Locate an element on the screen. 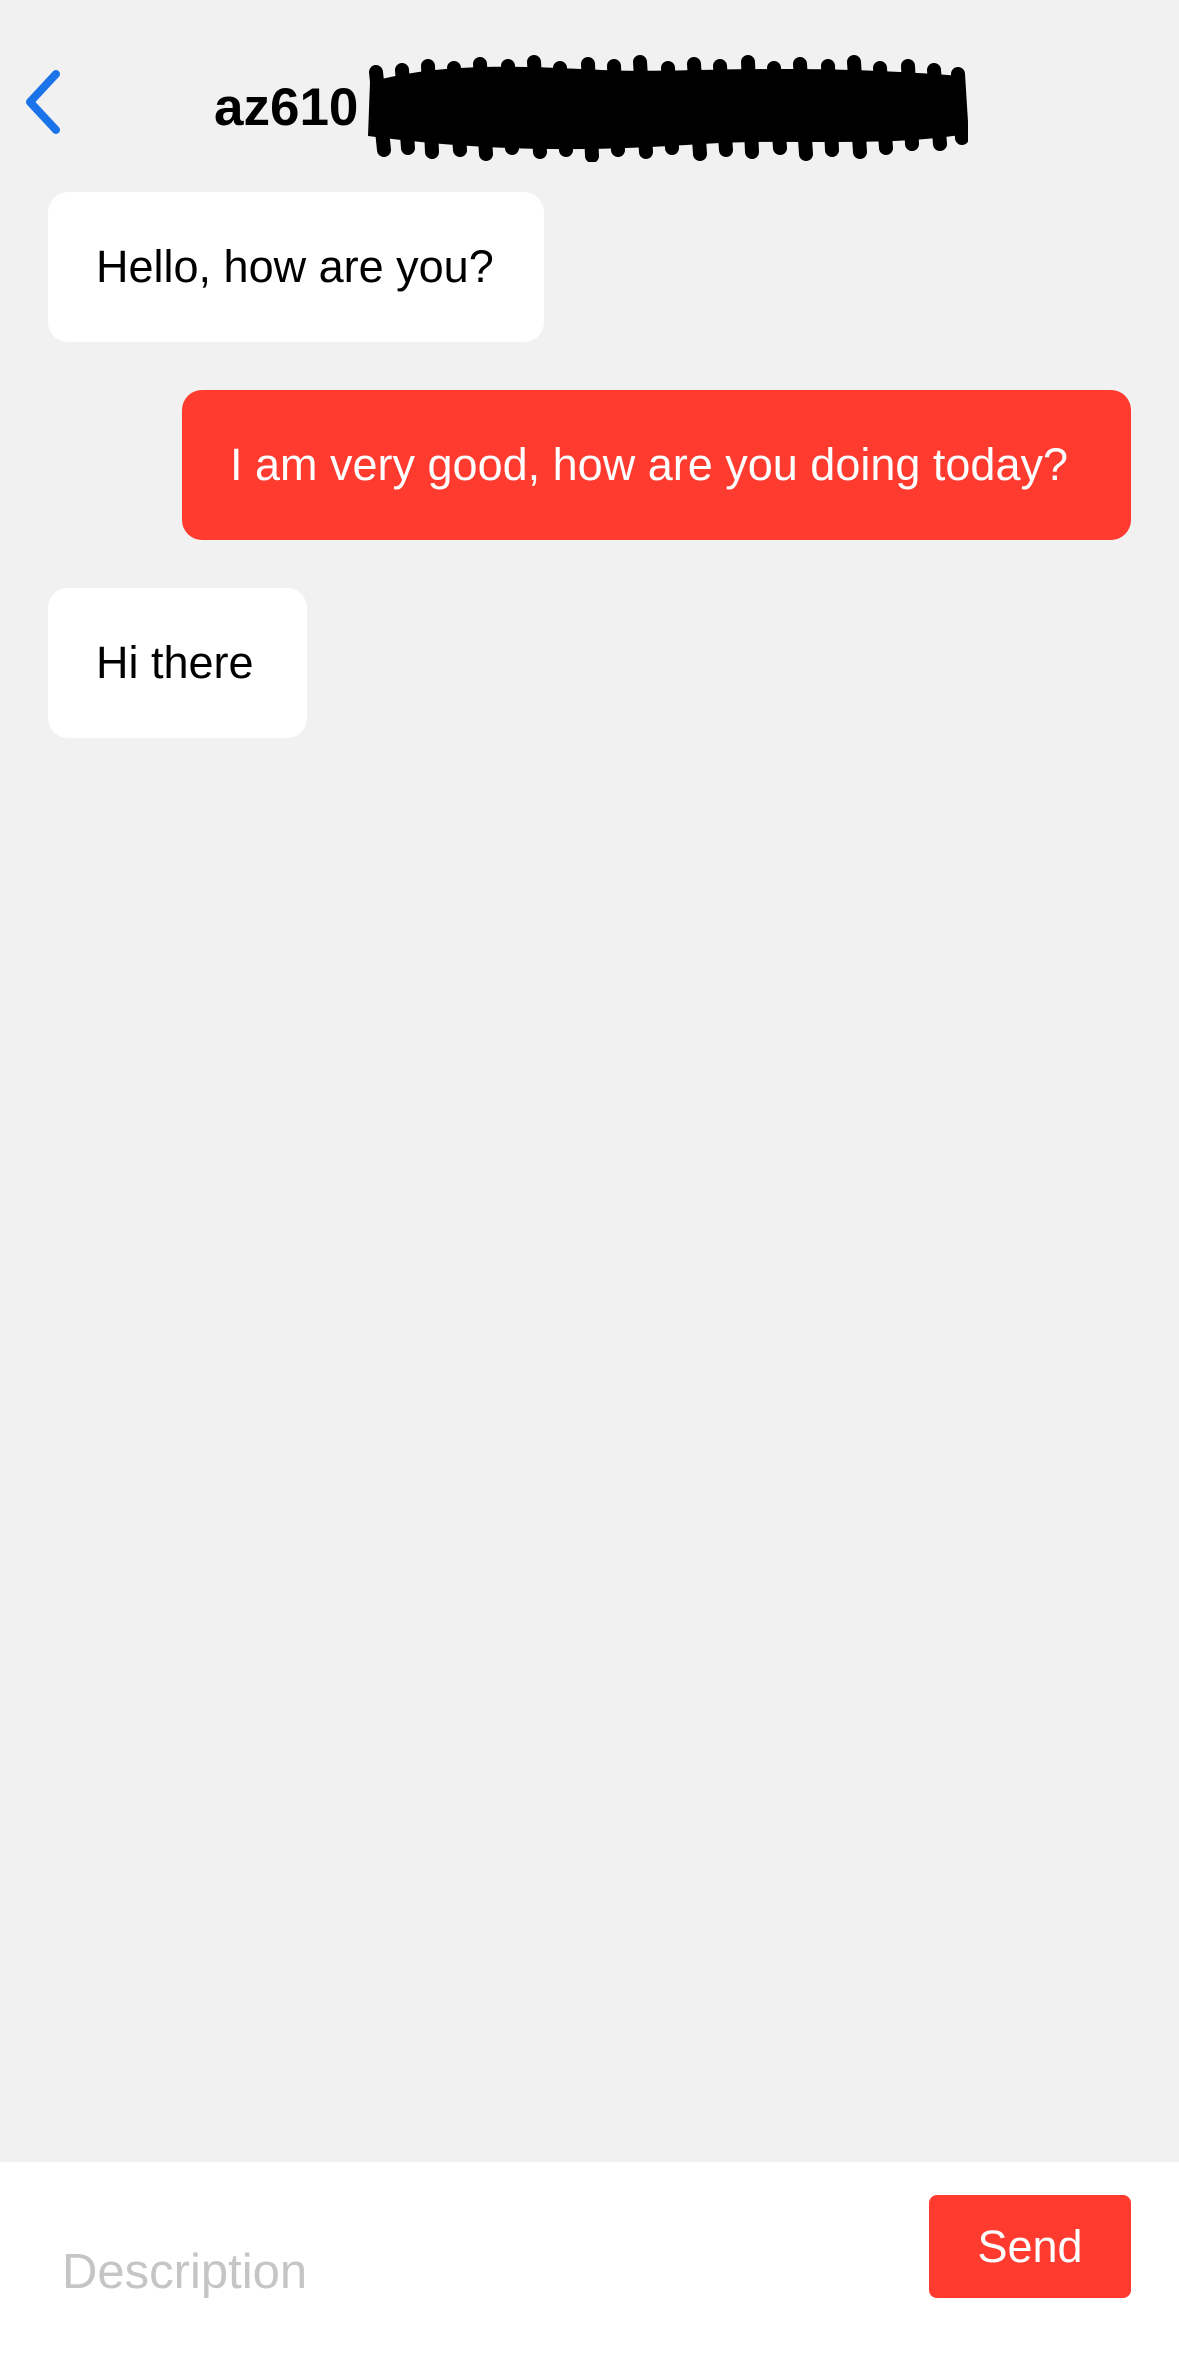 Image resolution: width=1179 pixels, height=2369 pixels. description-input is located at coordinates (462, 2272).